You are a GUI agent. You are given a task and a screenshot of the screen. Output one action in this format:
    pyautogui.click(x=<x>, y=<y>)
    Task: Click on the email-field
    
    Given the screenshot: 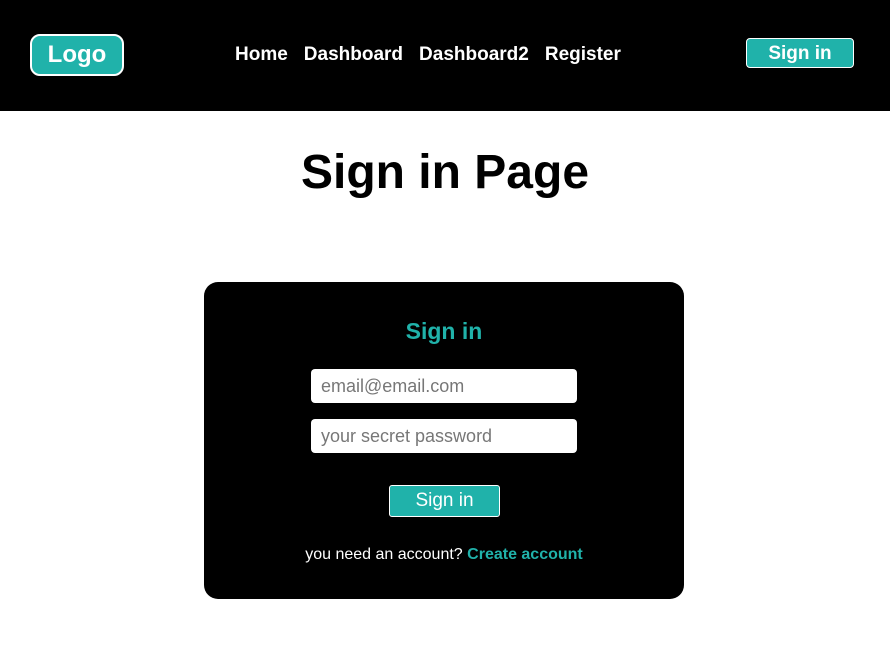 What is the action you would take?
    pyautogui.click(x=444, y=386)
    